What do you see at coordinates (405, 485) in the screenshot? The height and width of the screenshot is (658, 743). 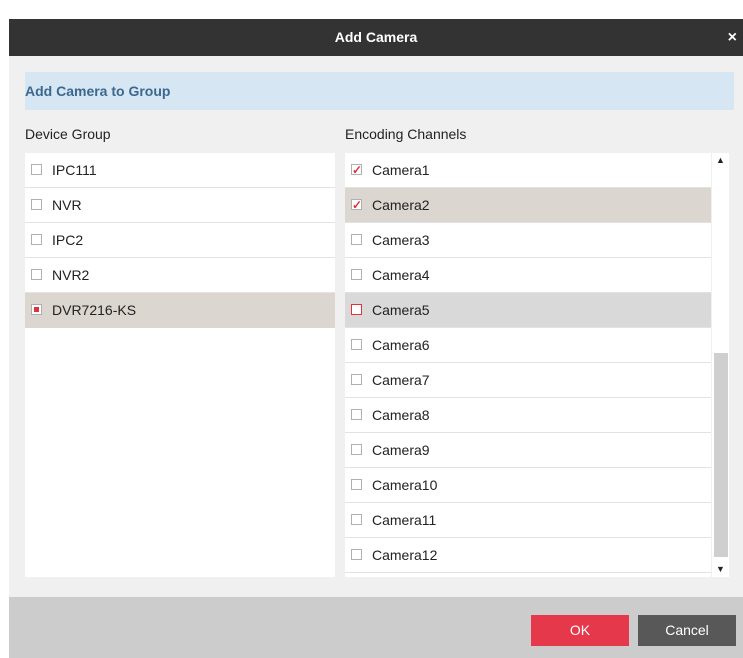 I see `channel-item-label: Camera10` at bounding box center [405, 485].